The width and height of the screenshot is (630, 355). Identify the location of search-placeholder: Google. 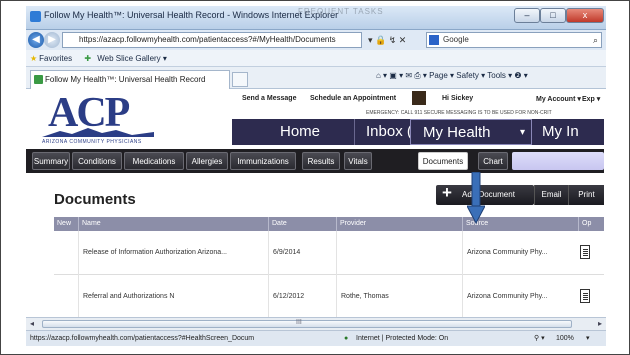
(456, 39).